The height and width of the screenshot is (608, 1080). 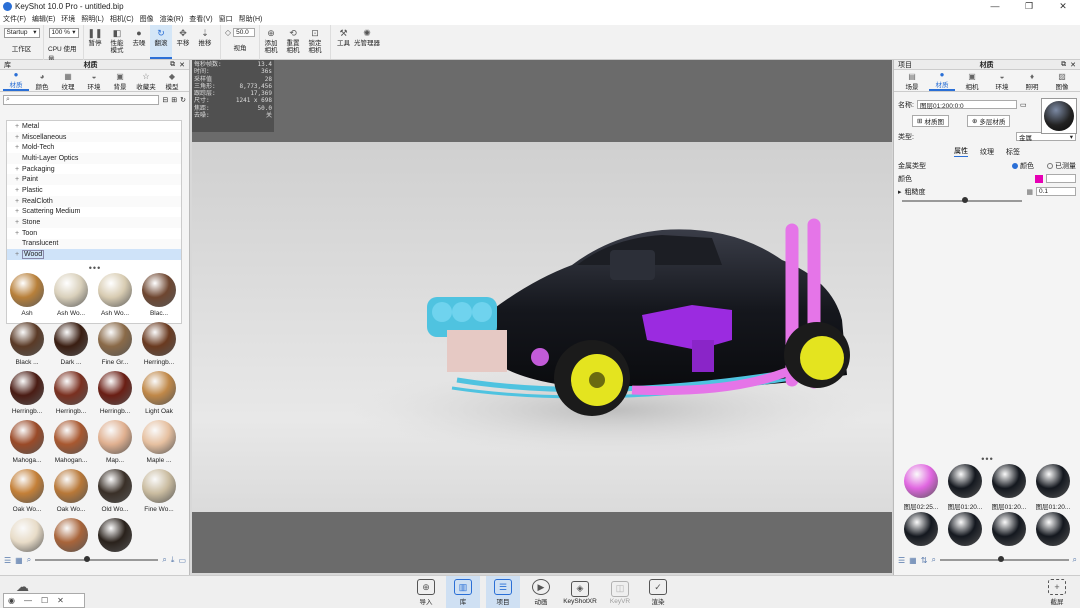 What do you see at coordinates (120, 81) in the screenshot?
I see `tab-backplates: ▣ 背景` at bounding box center [120, 81].